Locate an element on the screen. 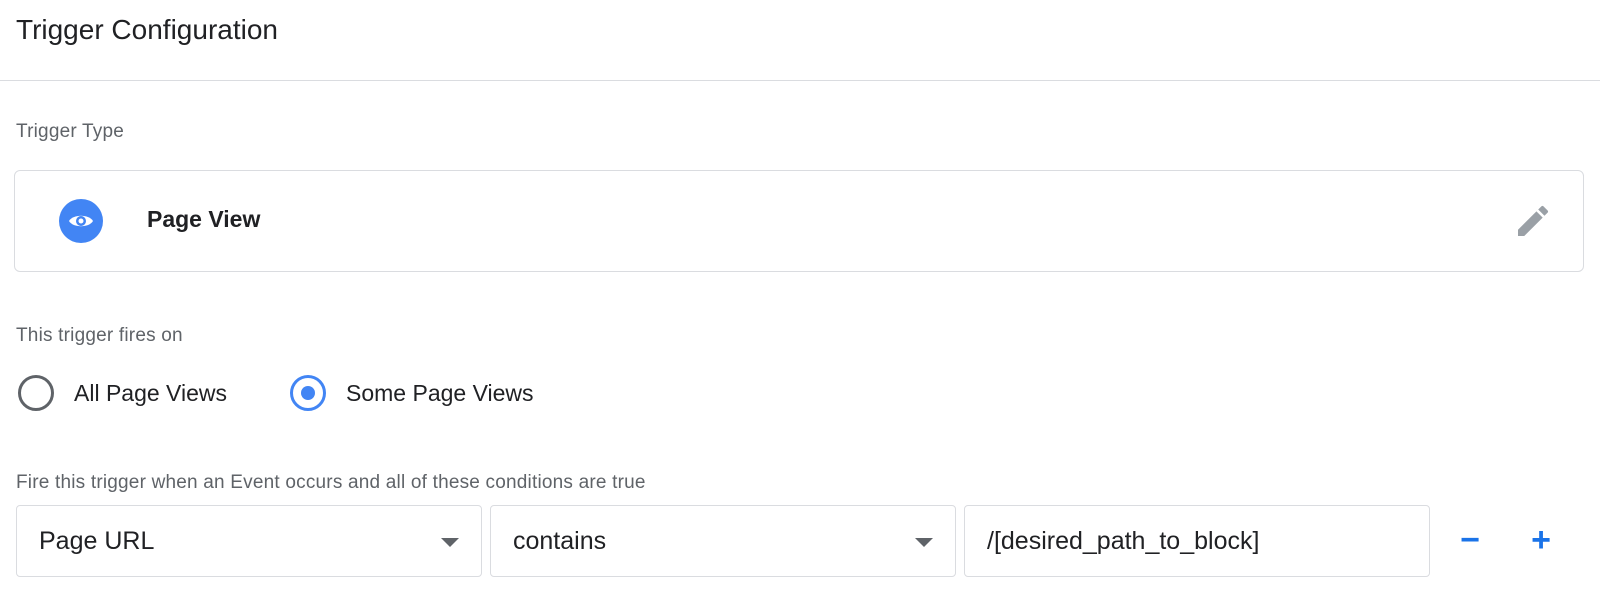  header-bar: Trigger Configuration is located at coordinates (800, 40).